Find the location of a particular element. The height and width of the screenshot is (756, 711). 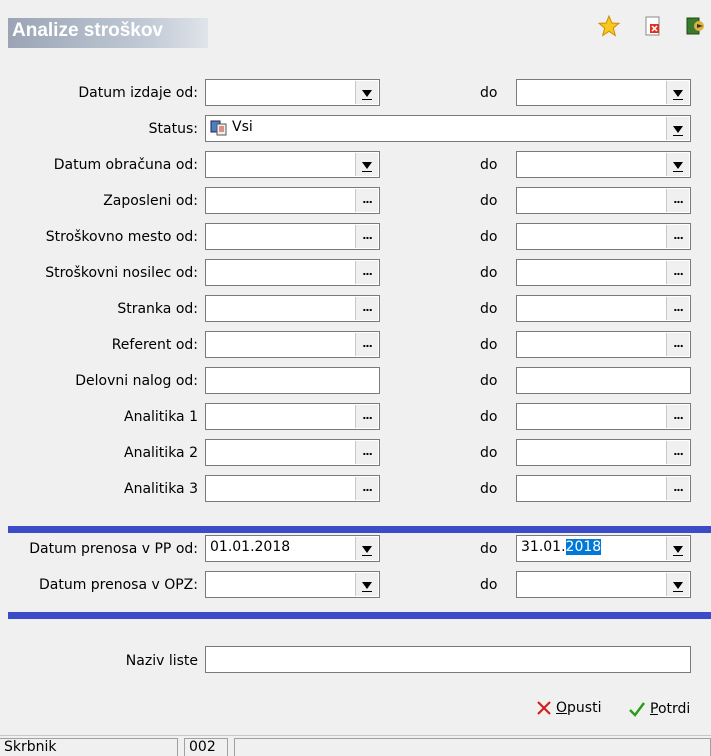

row-label: Stroškovni nosilec od: is located at coordinates (121, 273).